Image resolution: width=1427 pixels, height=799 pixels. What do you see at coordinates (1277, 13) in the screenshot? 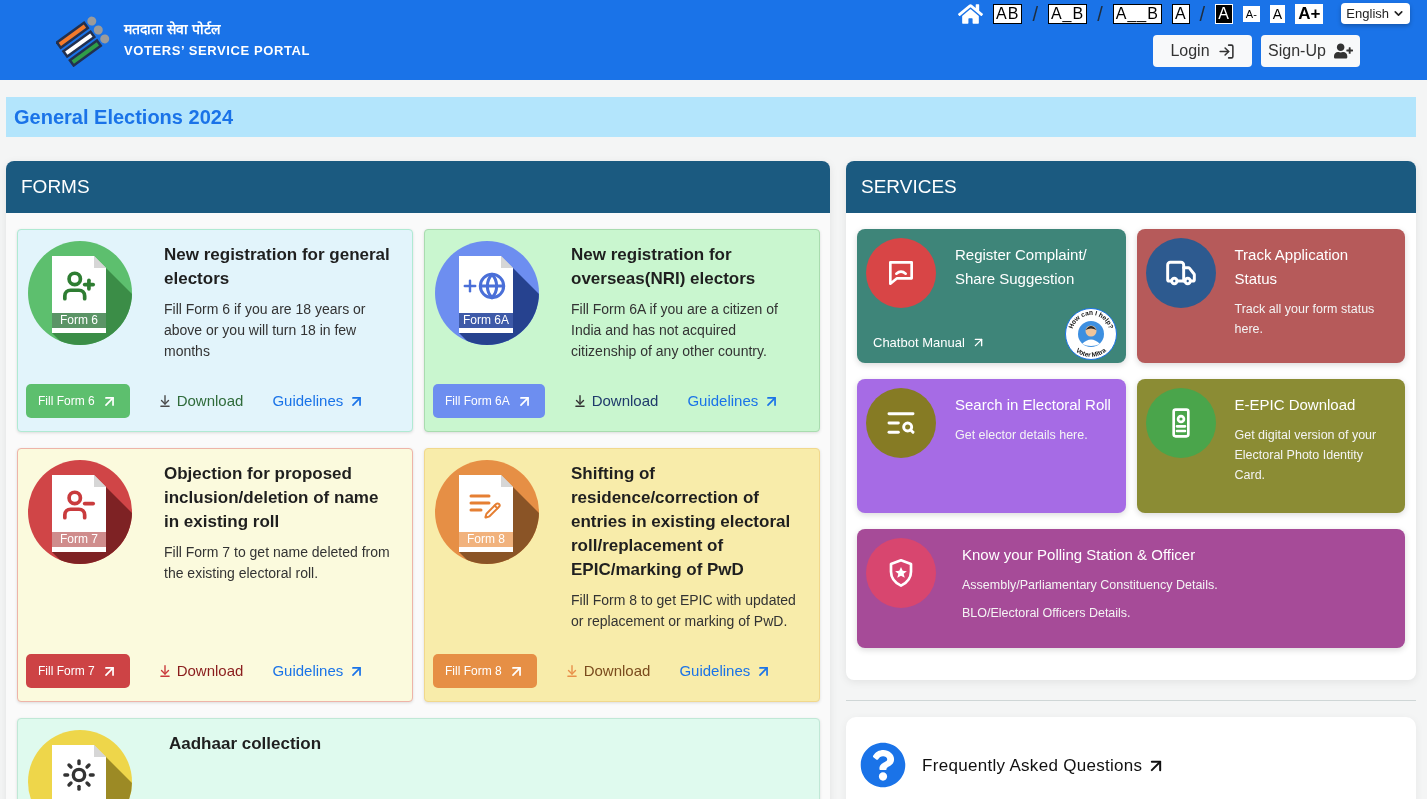
I see `font-reset-button: A` at bounding box center [1277, 13].